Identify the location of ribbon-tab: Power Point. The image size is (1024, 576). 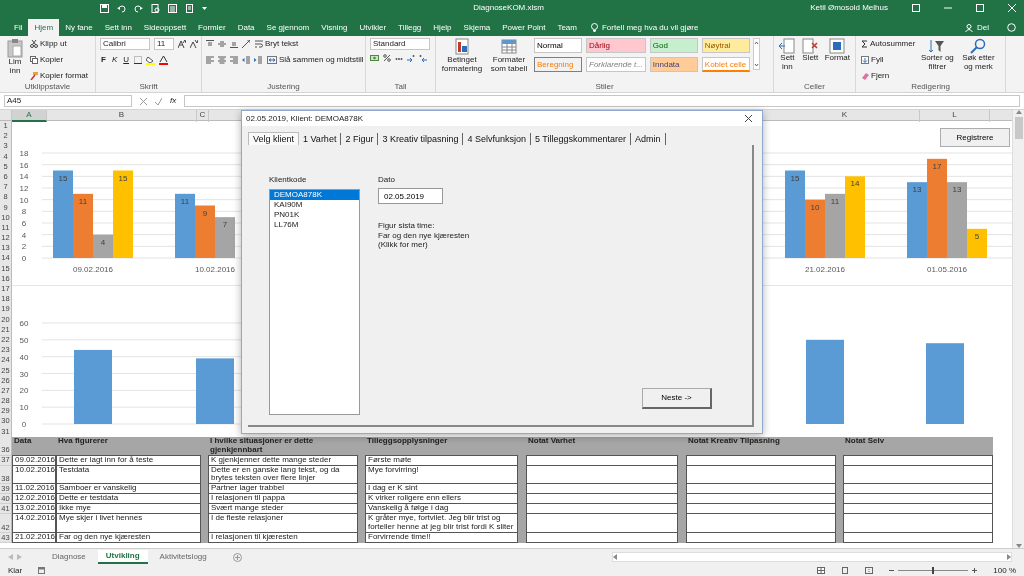
(524, 27).